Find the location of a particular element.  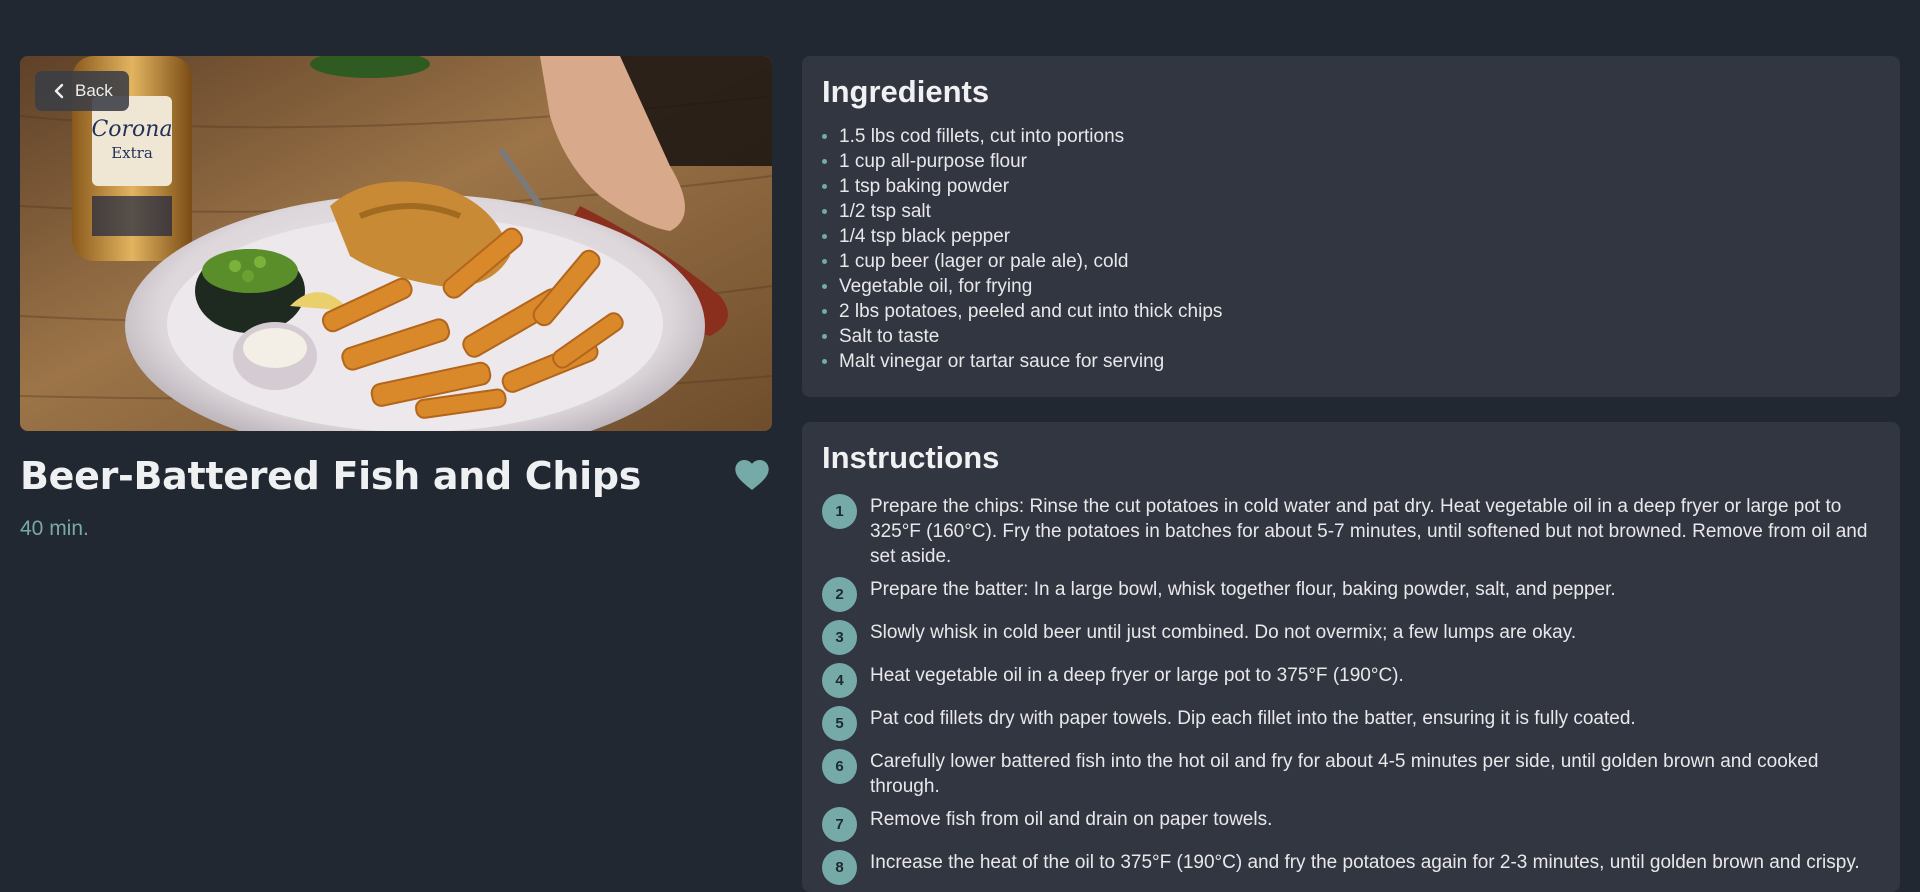

title-row: Beer-Battered Fish and Chips is located at coordinates (396, 478).